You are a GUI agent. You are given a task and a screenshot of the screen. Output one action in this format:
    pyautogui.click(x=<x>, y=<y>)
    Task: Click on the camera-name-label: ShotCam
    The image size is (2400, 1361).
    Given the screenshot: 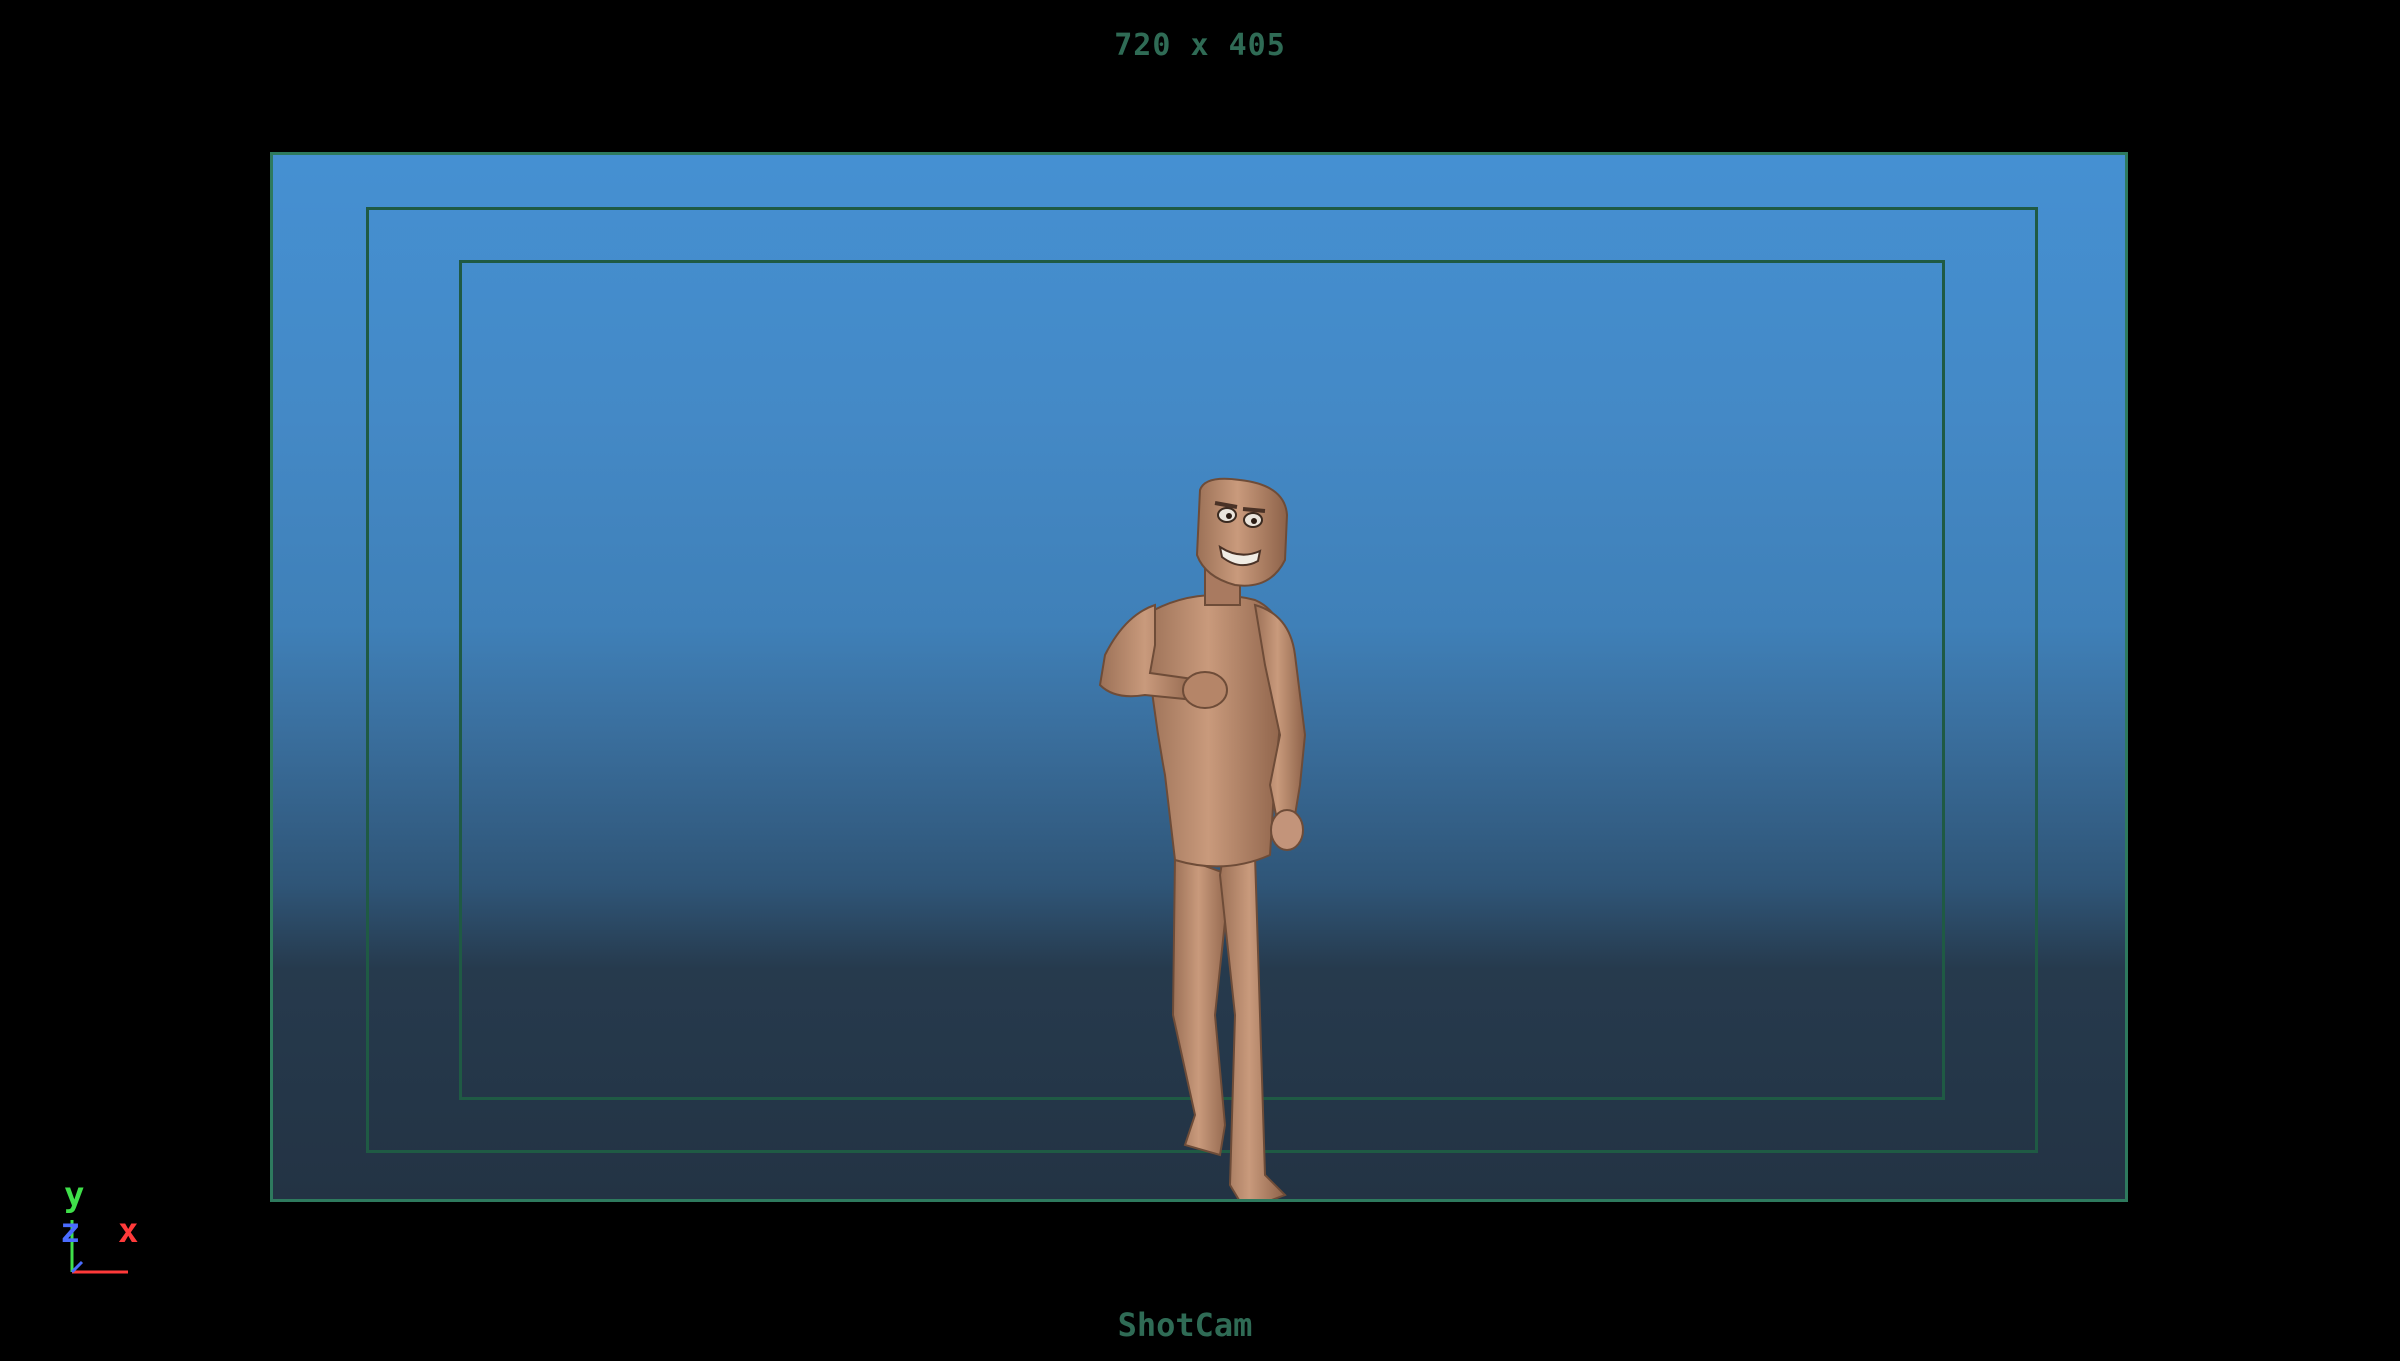 What is the action you would take?
    pyautogui.click(x=1185, y=1325)
    